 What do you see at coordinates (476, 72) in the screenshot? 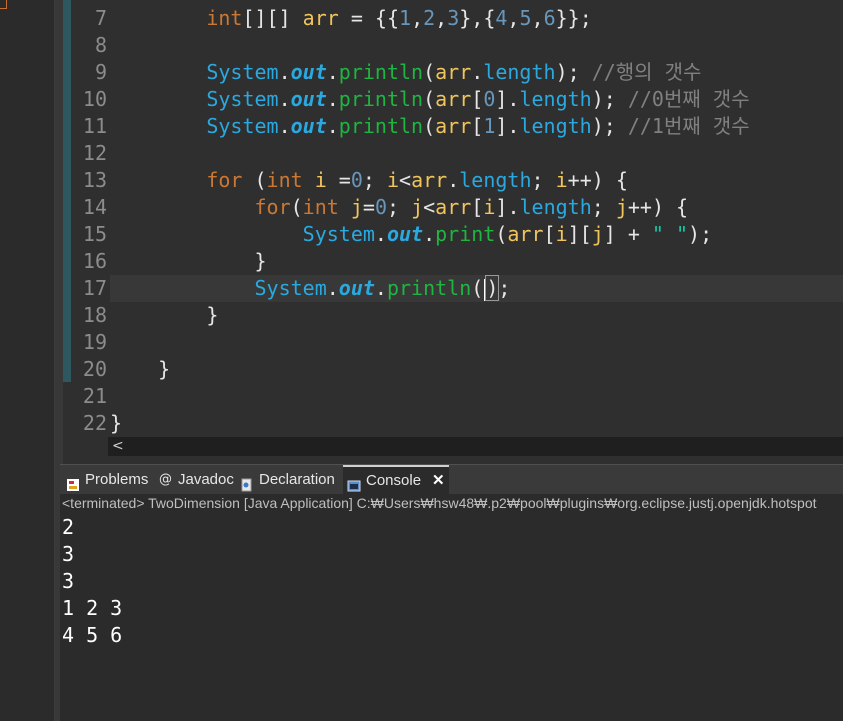
I see `code-line: System.out.println(arr.length); //행의 갯수` at bounding box center [476, 72].